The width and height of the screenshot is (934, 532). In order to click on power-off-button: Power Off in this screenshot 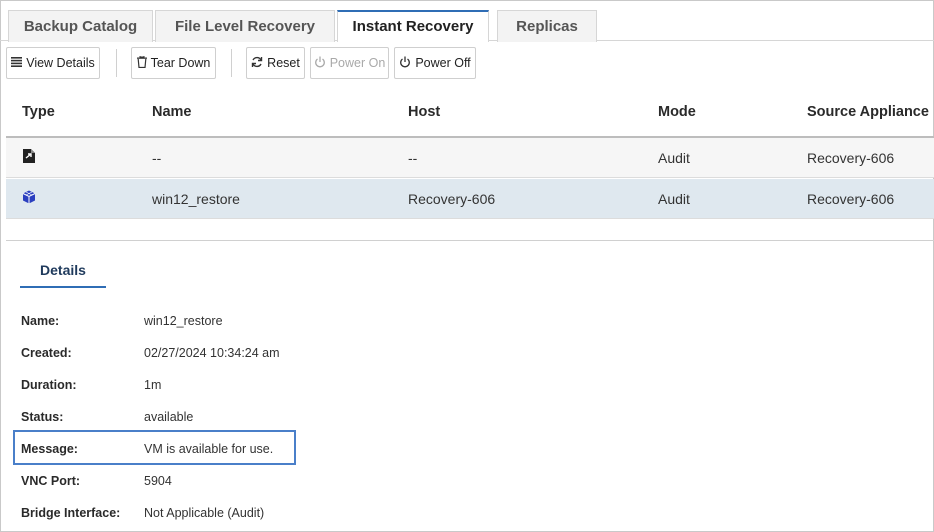, I will do `click(435, 63)`.